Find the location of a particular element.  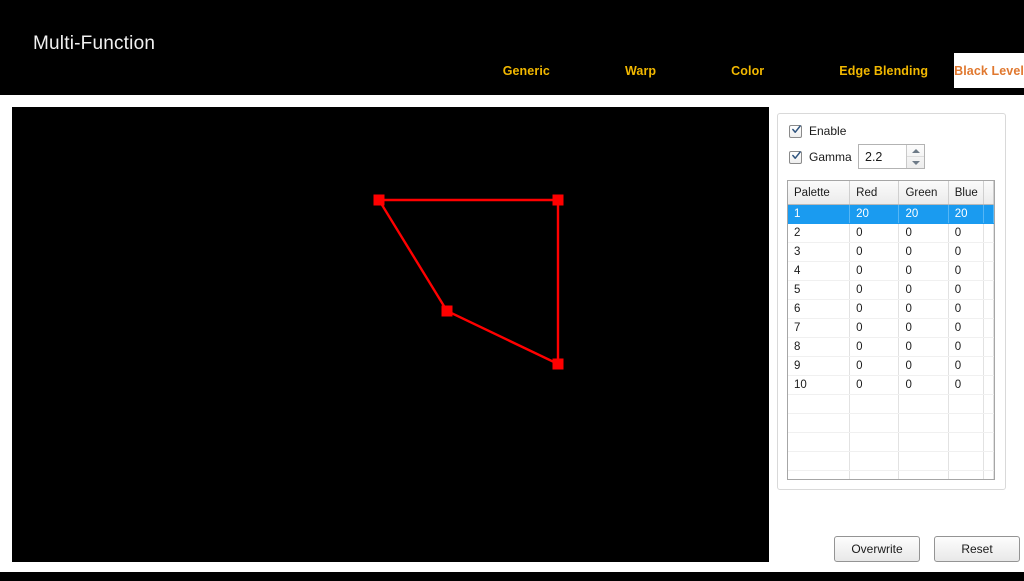

reset-button: Reset is located at coordinates (977, 549).